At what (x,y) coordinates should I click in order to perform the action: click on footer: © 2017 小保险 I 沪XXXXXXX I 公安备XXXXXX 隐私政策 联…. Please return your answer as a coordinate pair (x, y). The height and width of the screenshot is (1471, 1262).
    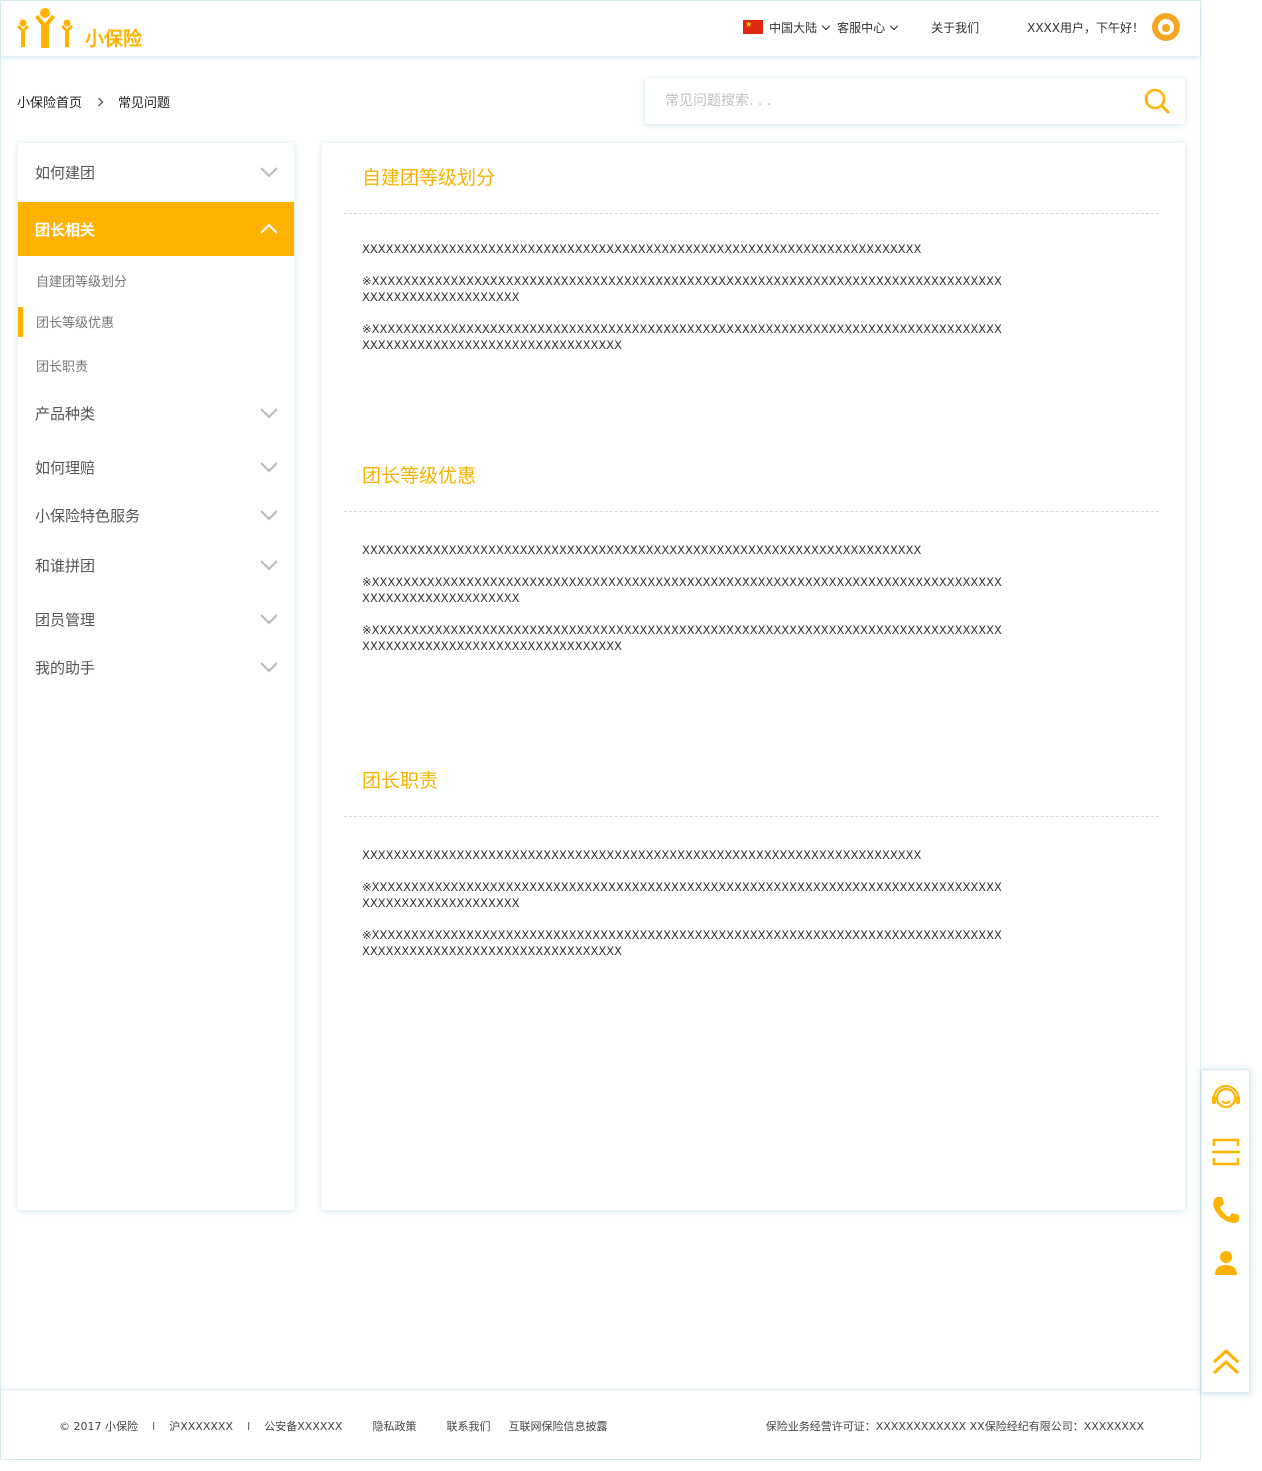
    Looking at the image, I should click on (600, 1425).